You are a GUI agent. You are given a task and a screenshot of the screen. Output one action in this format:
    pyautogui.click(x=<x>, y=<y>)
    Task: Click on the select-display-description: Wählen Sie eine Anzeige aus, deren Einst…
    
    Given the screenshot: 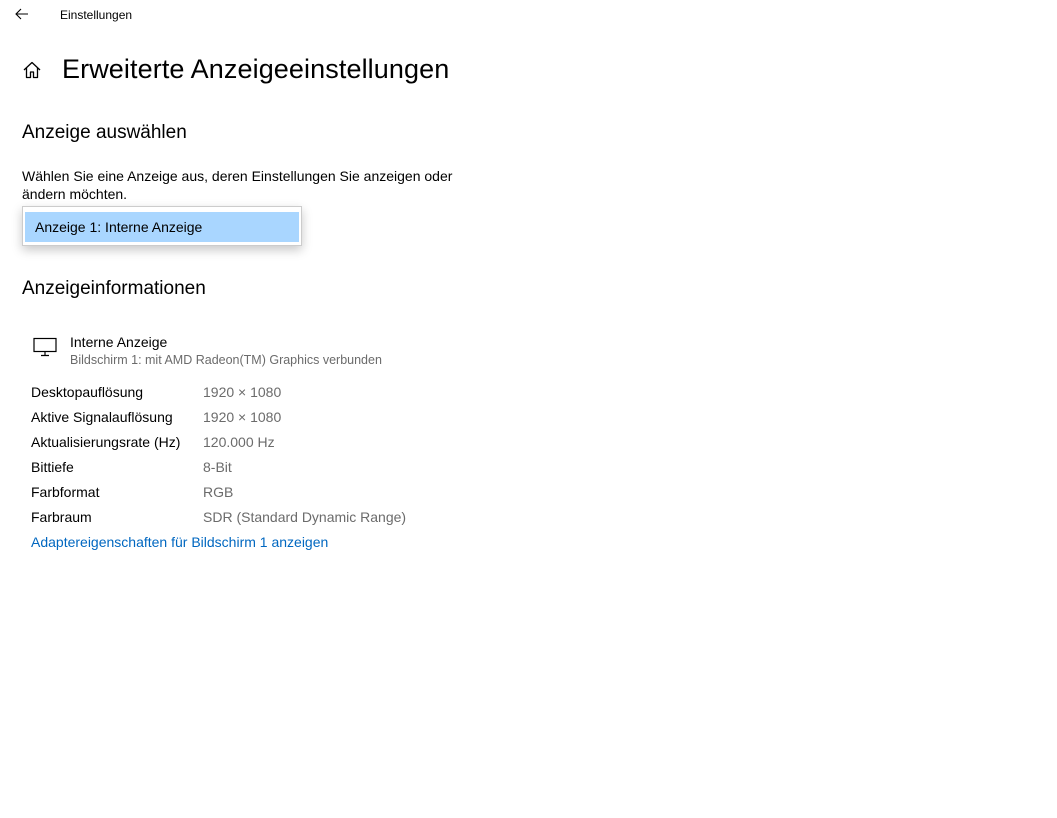 What is the action you would take?
    pyautogui.click(x=237, y=185)
    